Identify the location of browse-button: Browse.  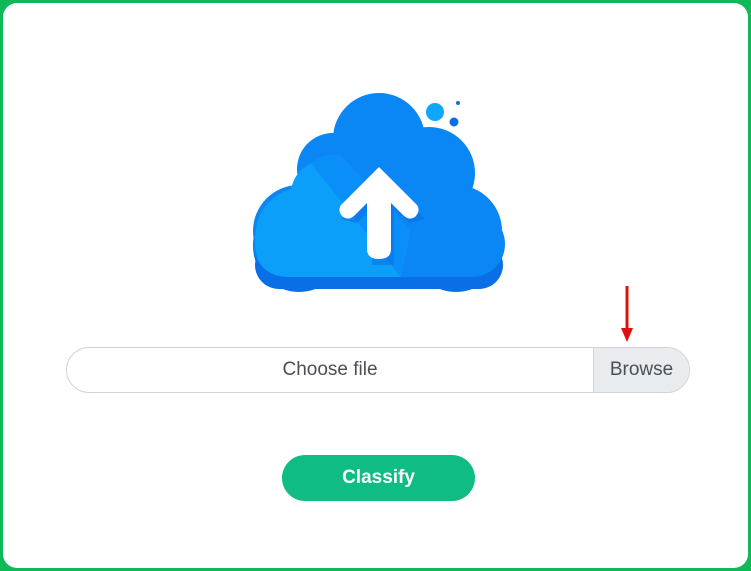
(641, 370).